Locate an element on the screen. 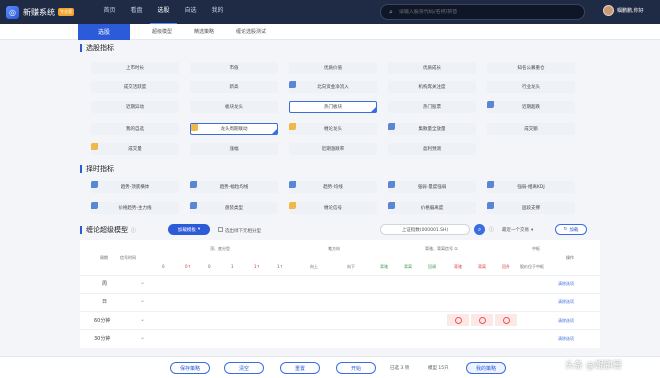 Image resolution: width=660 pixels, height=378 pixels. tile-price-deviation: 价格偏离度 is located at coordinates (432, 208).